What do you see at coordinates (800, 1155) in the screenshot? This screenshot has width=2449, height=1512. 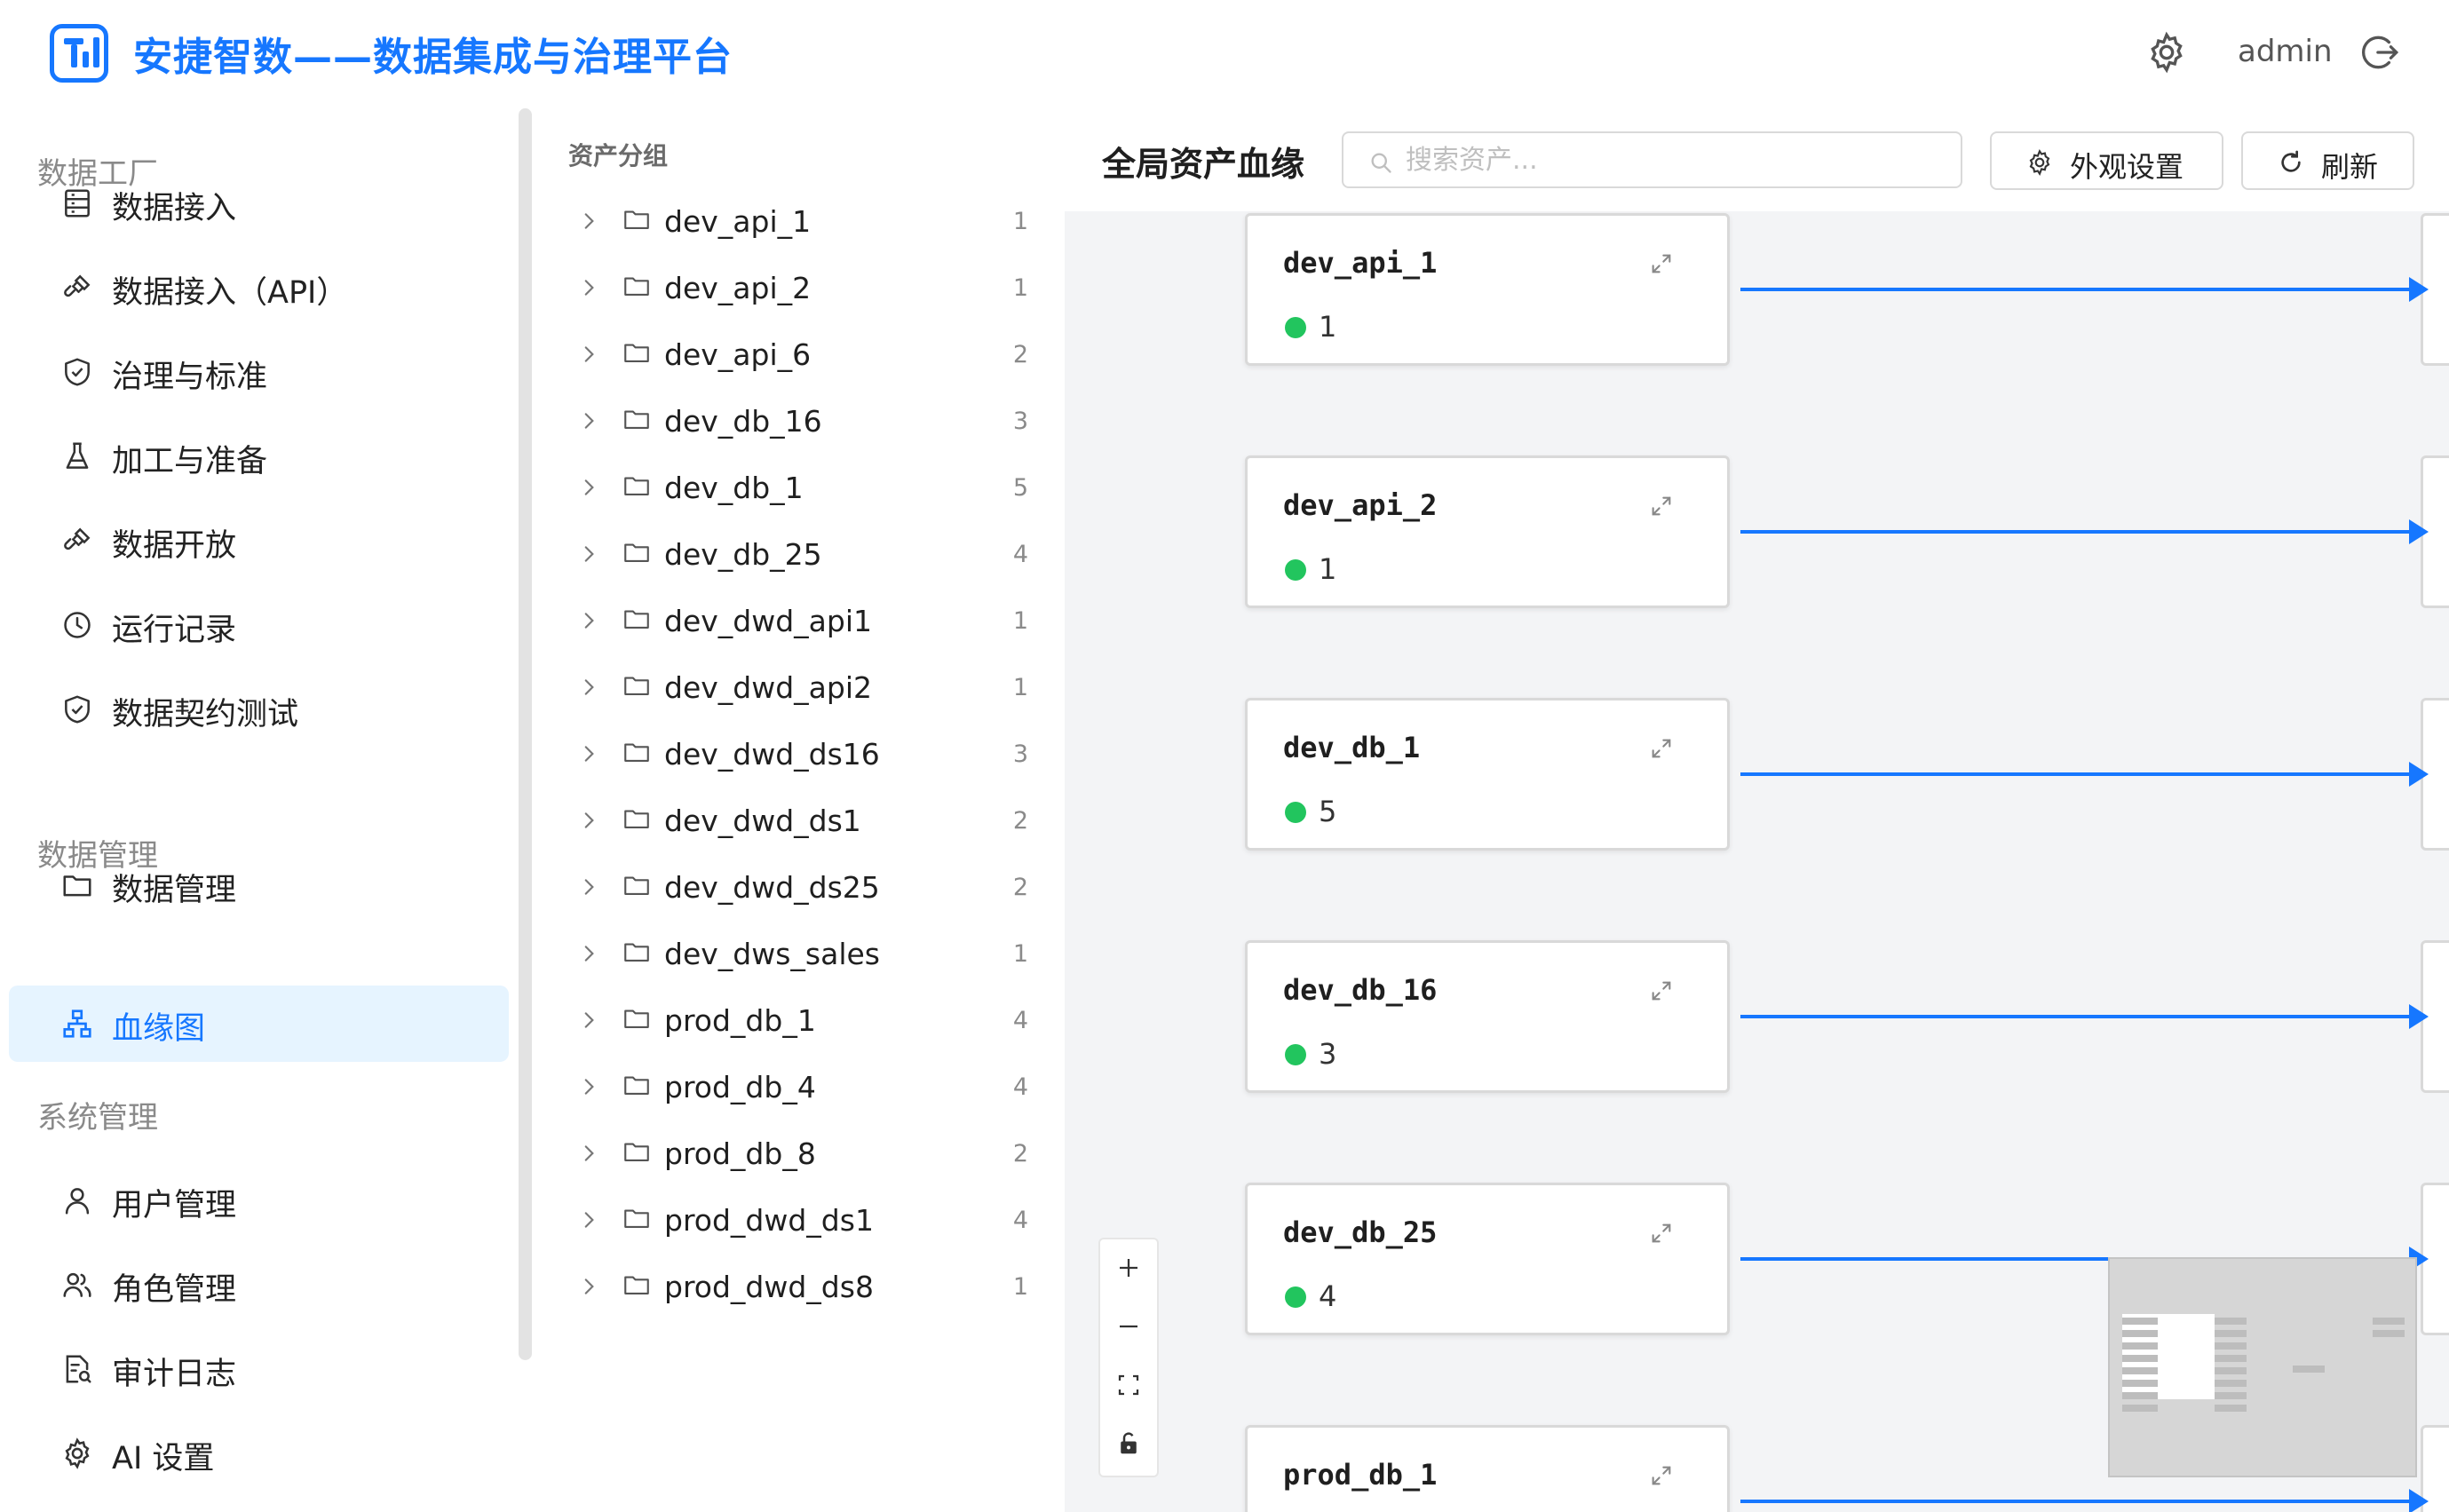 I see `asset-tree-item: prod_db_8 2` at bounding box center [800, 1155].